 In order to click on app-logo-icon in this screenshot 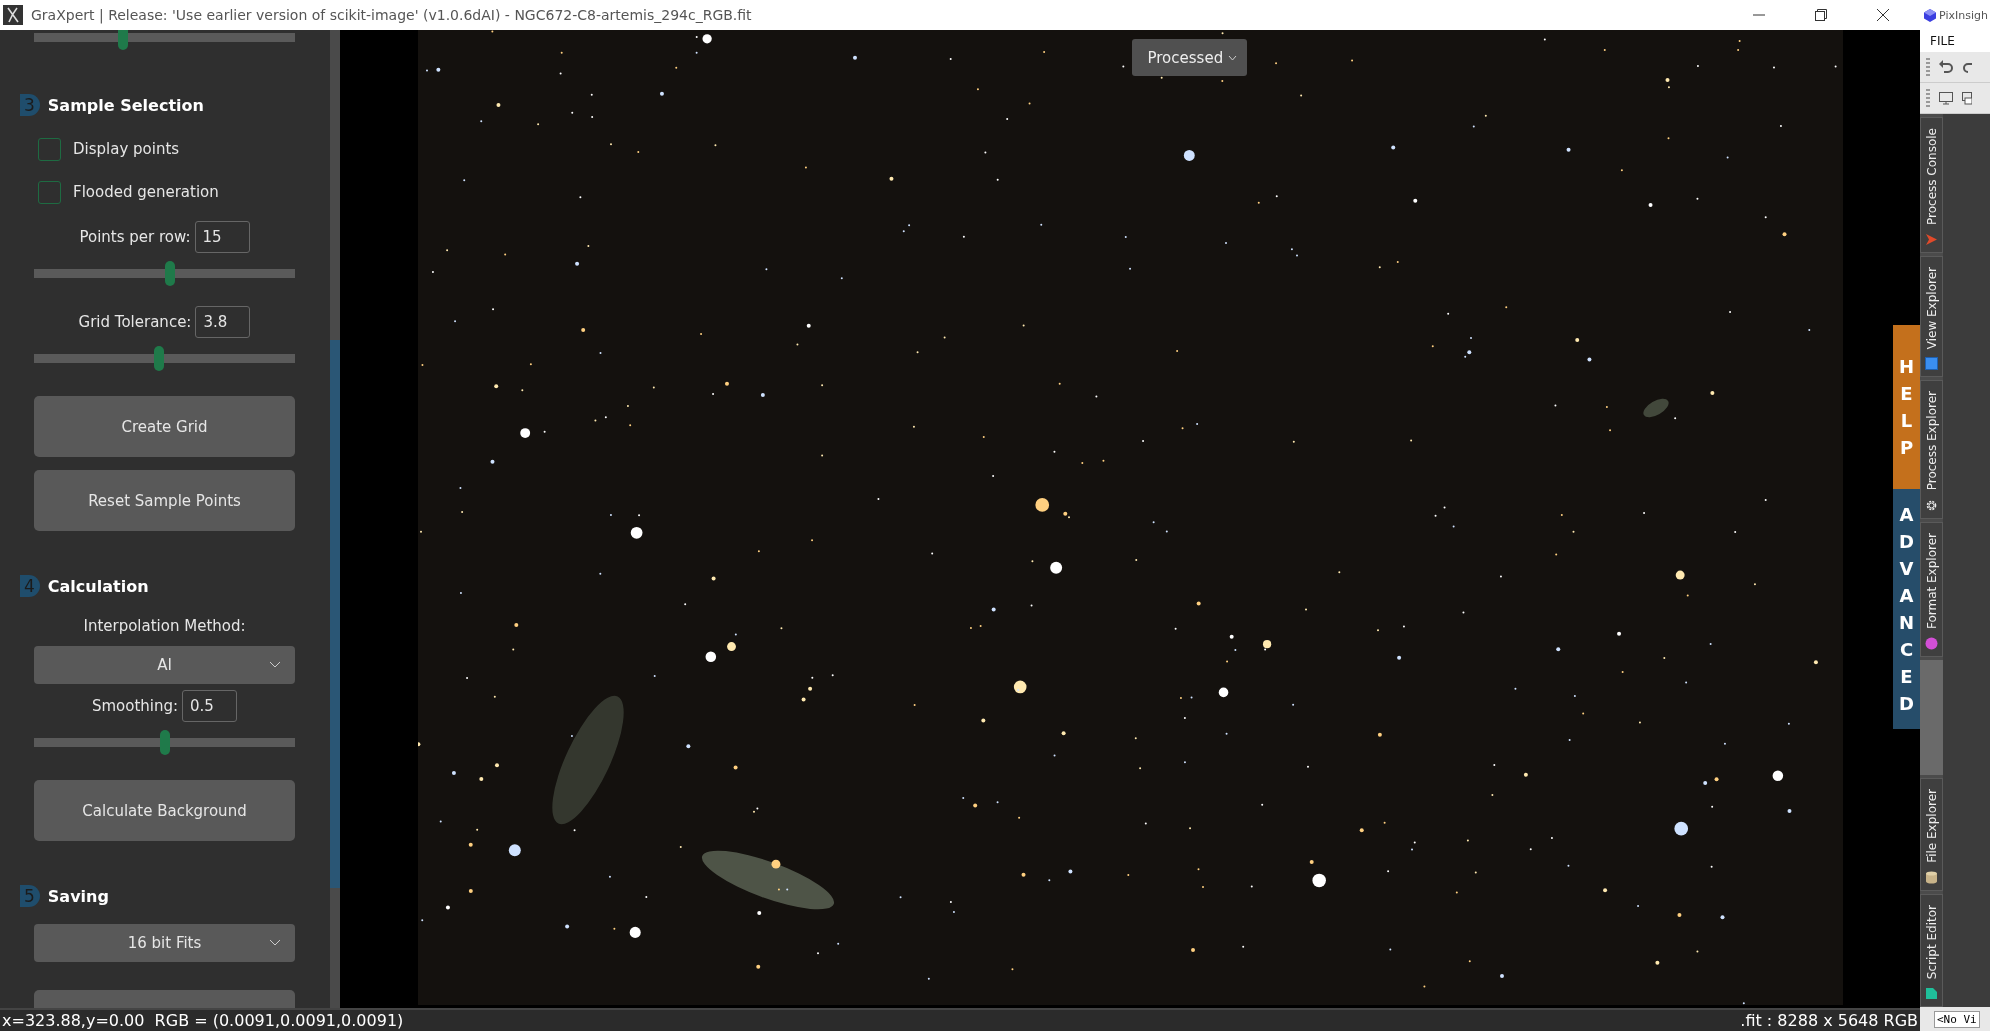, I will do `click(13, 15)`.